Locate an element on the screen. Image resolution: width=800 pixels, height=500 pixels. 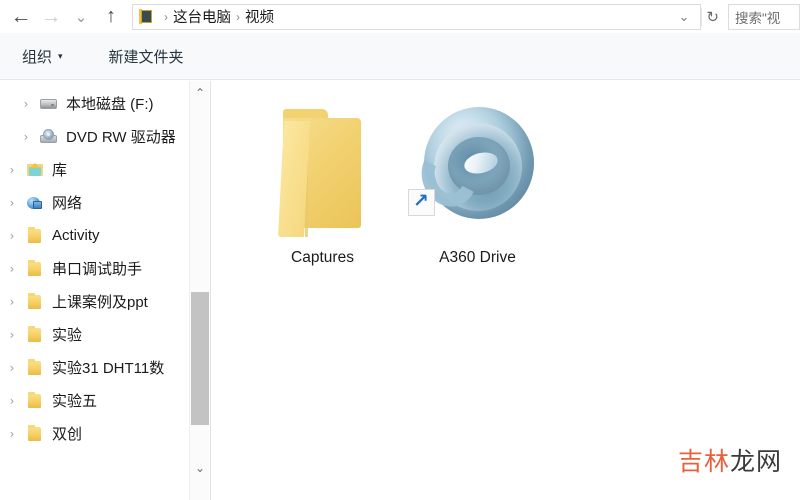
command-toolbar: 组织 ▾ 新建文件夹 is located at coordinates (400, 56).